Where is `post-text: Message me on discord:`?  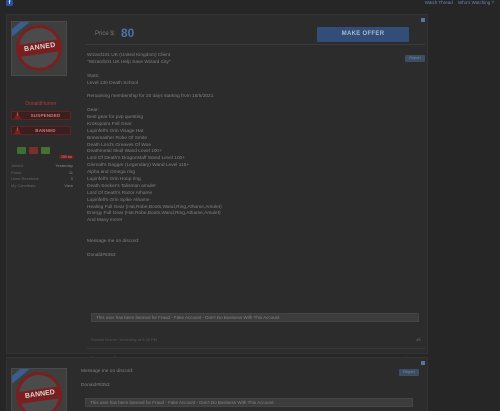
post-text: Message me on discord: is located at coordinates (107, 371).